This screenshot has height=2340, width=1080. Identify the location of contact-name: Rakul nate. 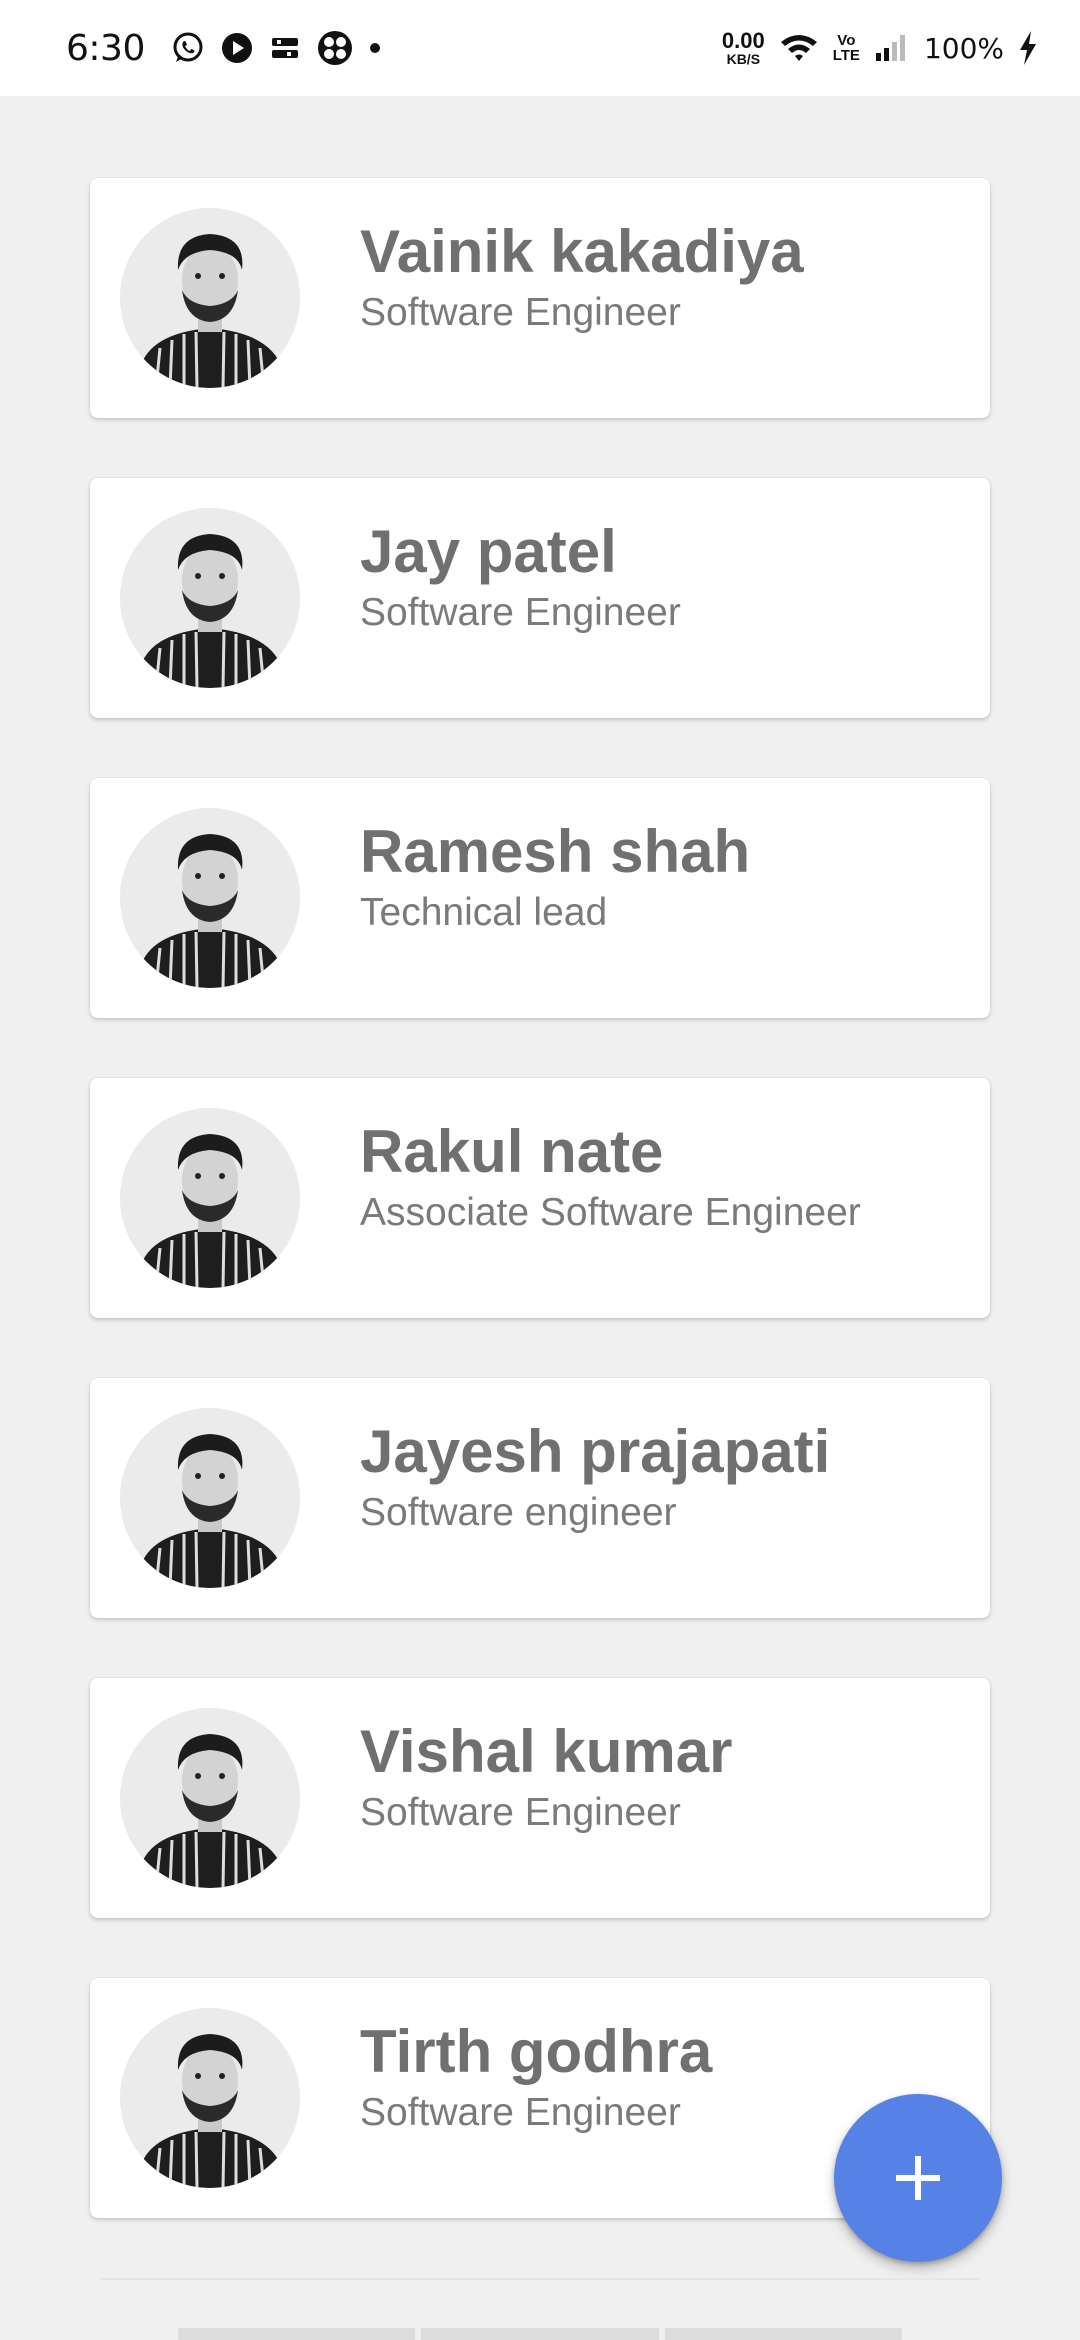
(512, 1151).